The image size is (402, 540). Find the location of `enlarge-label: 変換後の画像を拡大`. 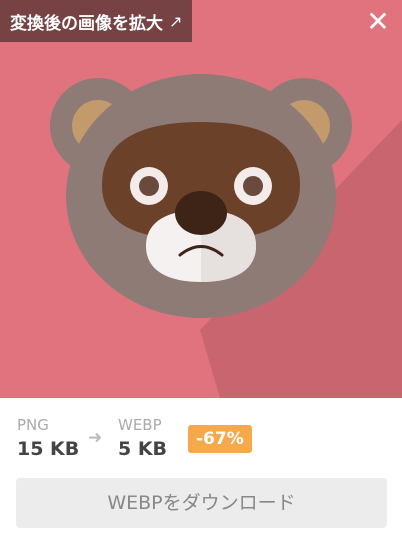

enlarge-label: 変換後の画像を拡大 is located at coordinates (86, 23).